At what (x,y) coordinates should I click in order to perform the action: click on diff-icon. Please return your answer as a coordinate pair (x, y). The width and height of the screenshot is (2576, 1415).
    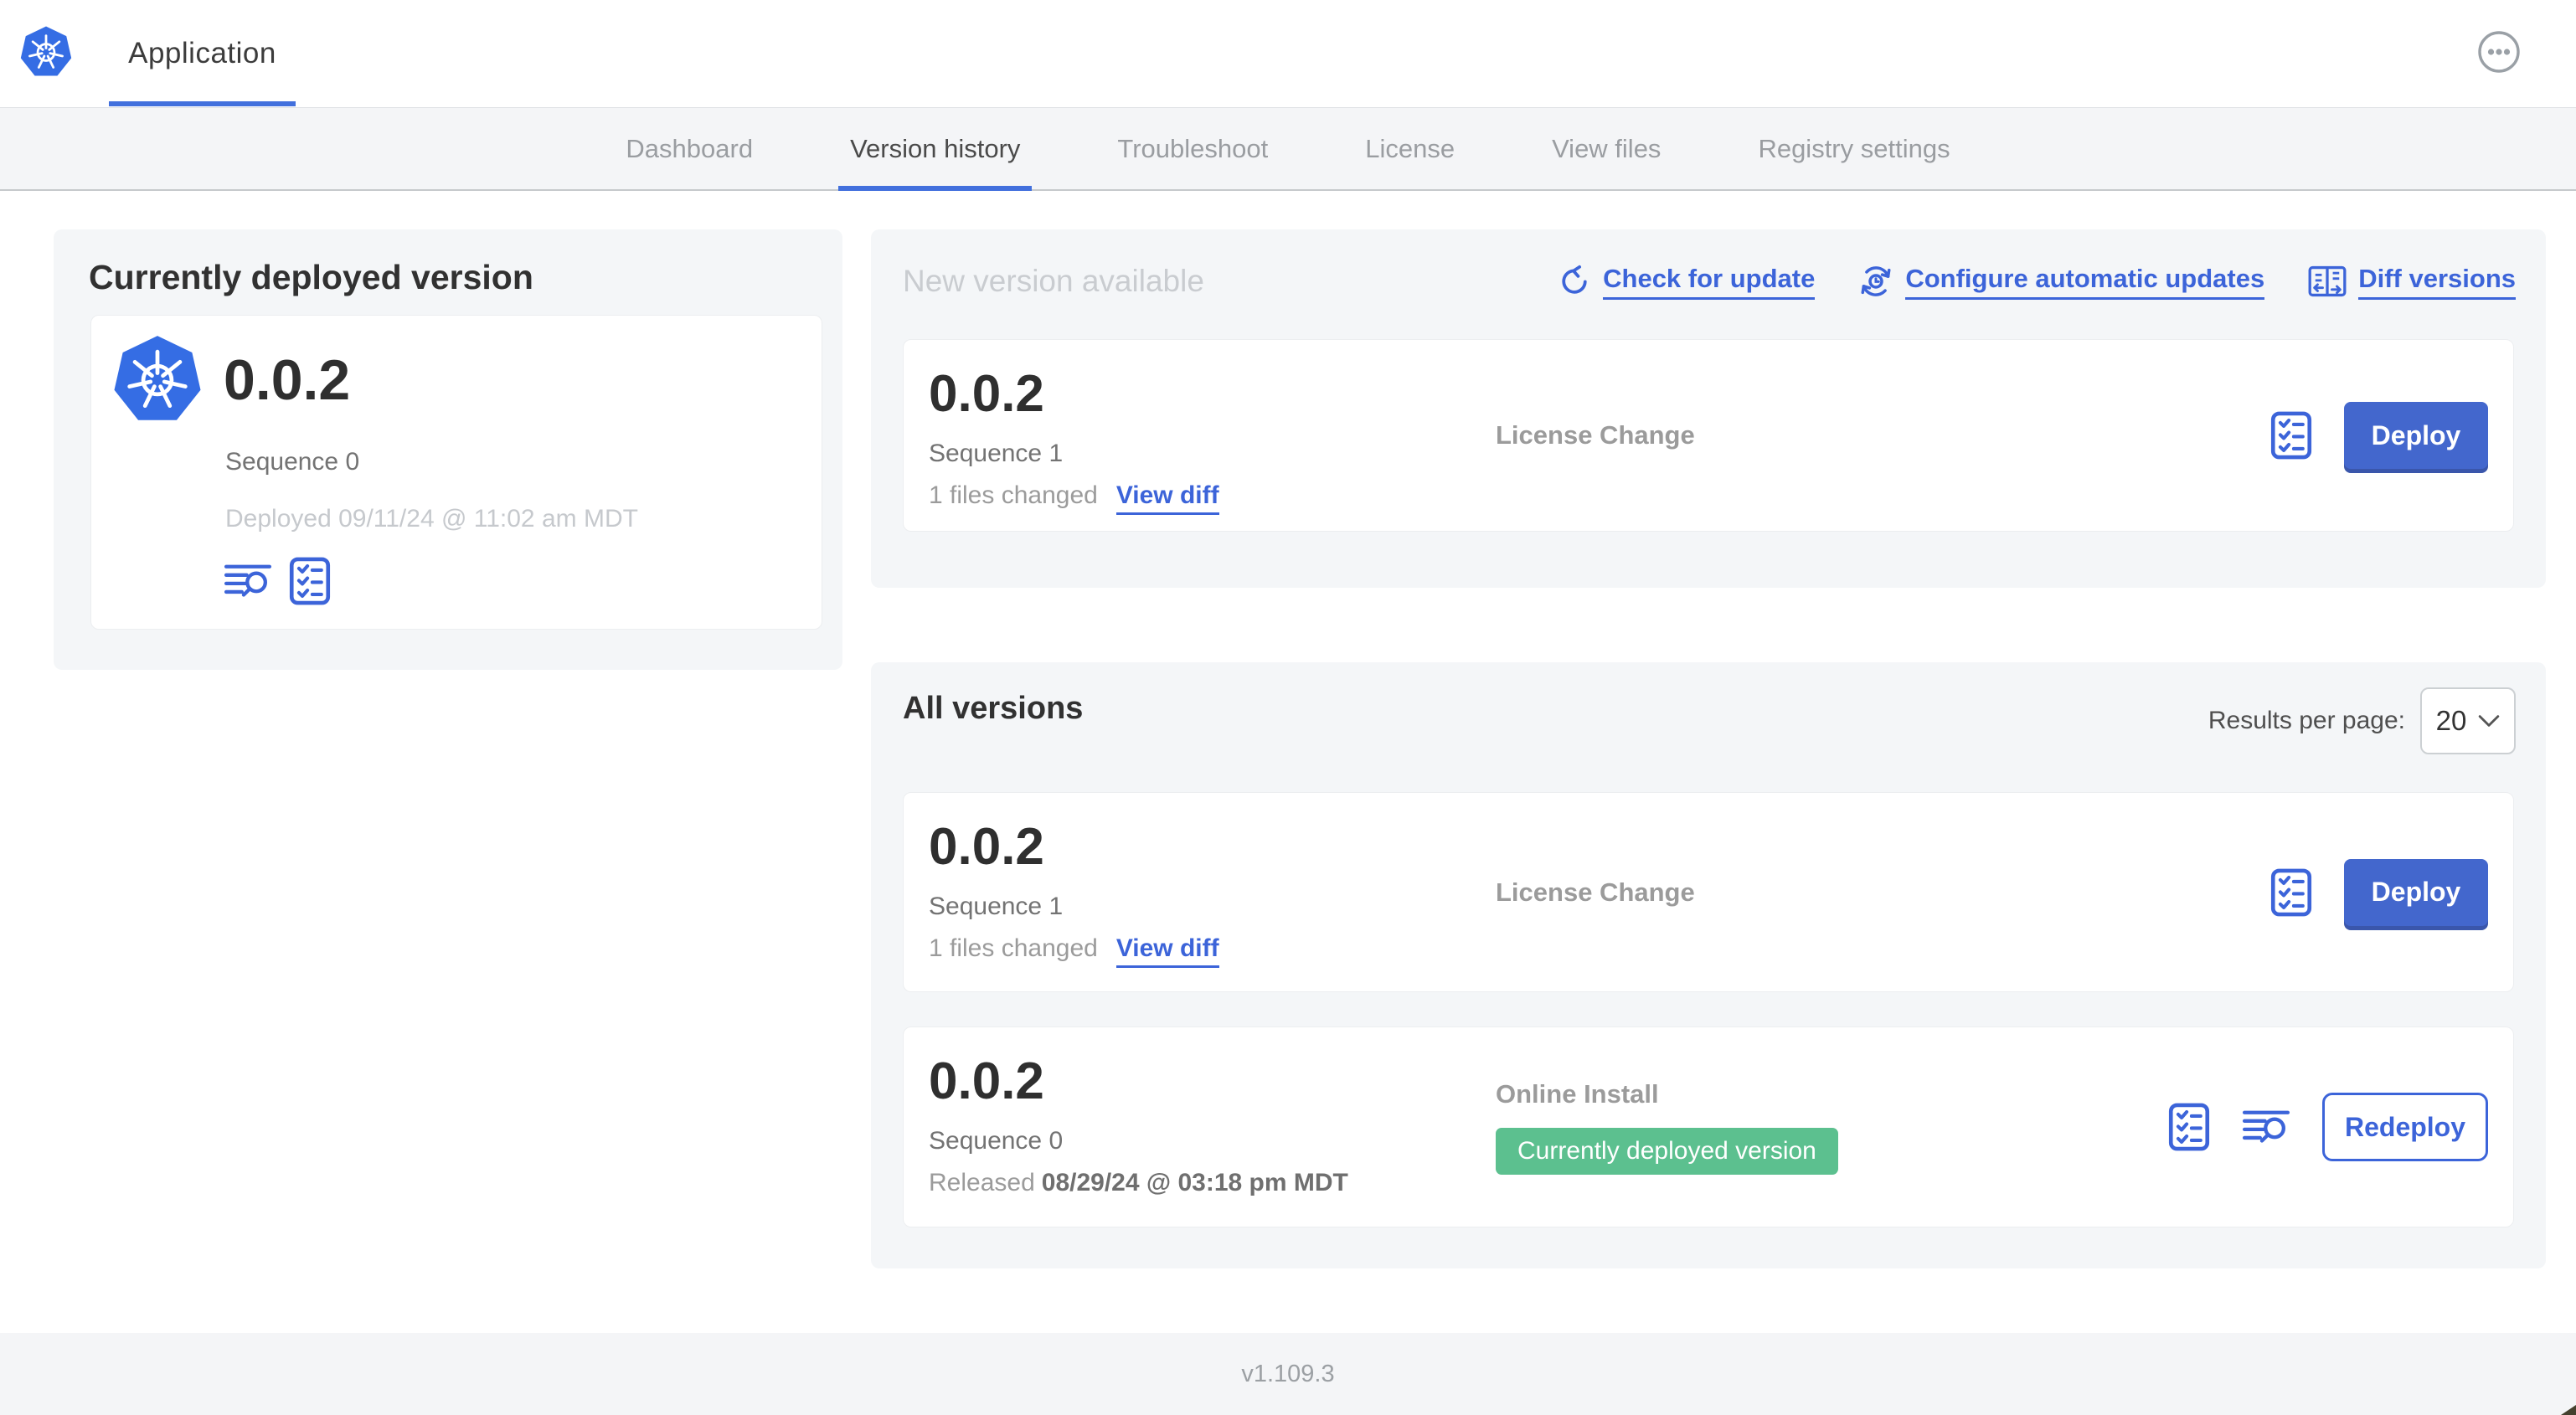
    Looking at the image, I should click on (2327, 281).